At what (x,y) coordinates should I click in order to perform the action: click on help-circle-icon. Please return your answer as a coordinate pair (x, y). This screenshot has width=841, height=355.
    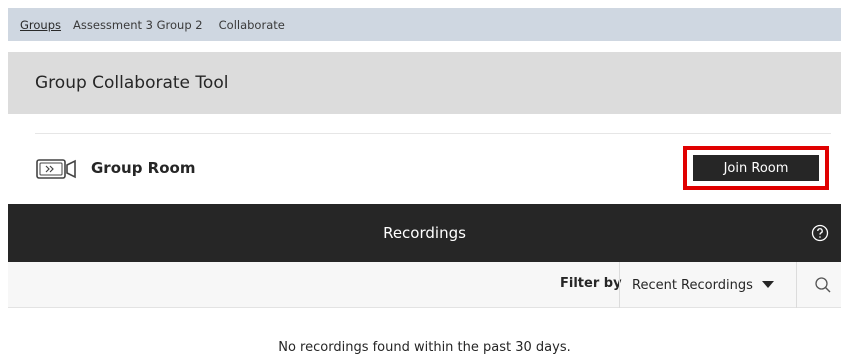
    Looking at the image, I should click on (820, 233).